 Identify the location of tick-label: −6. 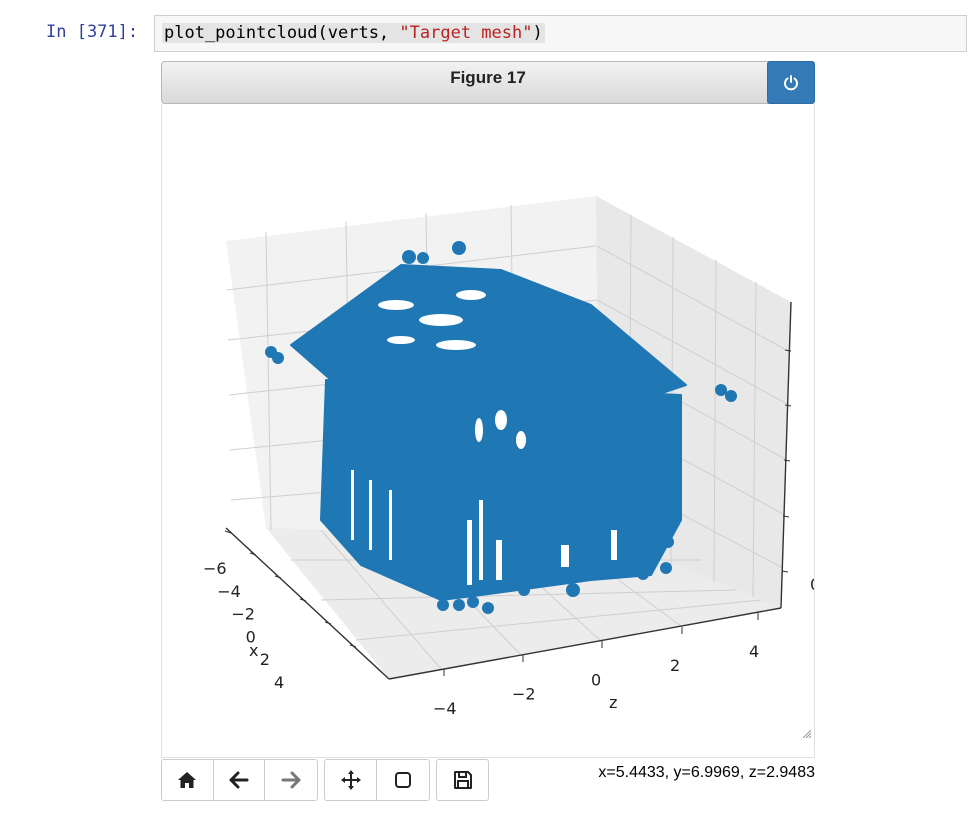
(215, 568).